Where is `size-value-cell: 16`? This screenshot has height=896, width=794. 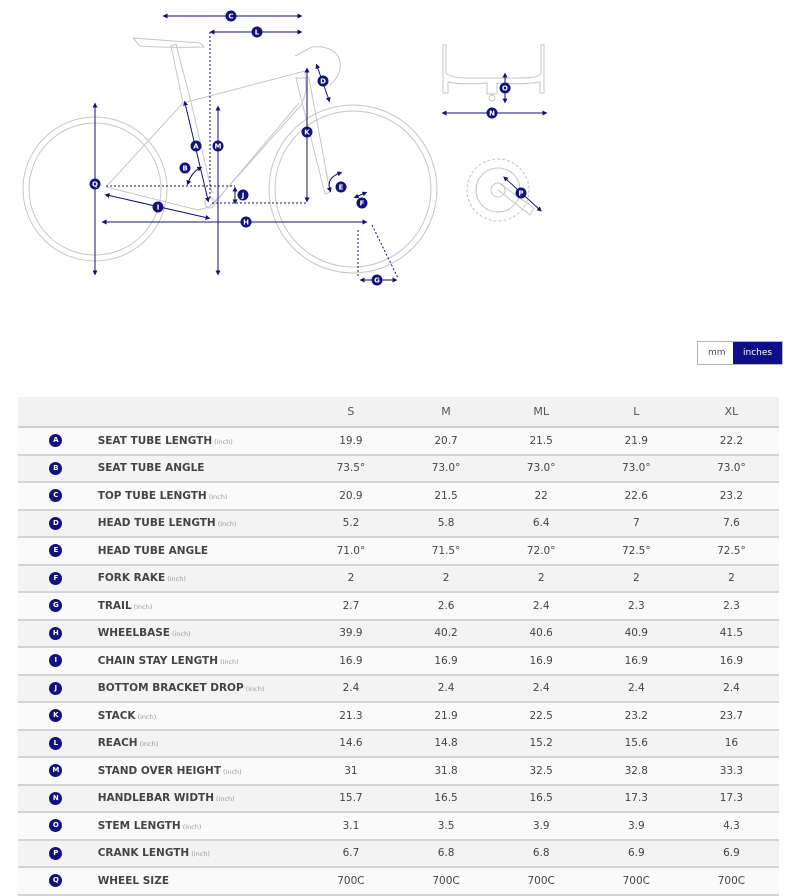 size-value-cell: 16 is located at coordinates (731, 743).